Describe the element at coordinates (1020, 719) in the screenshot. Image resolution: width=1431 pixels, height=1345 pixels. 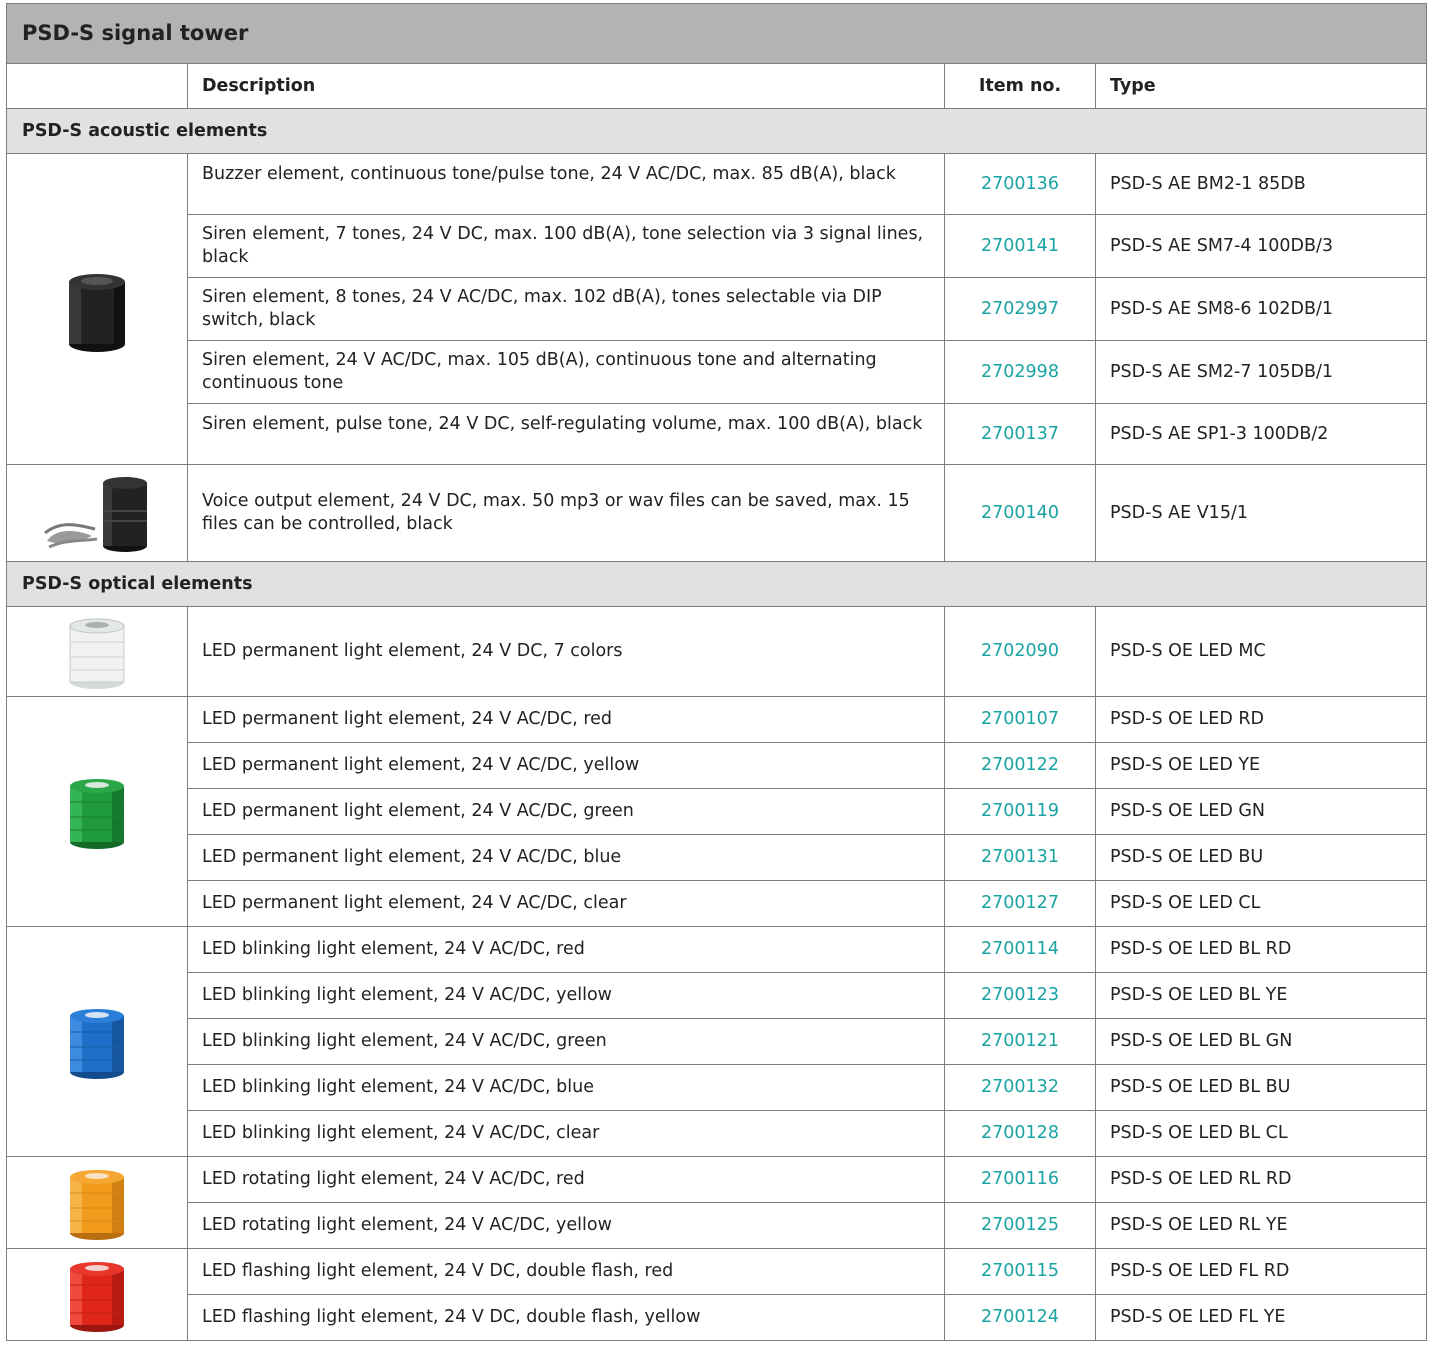
I see `item-number-link: 2700107` at that location.